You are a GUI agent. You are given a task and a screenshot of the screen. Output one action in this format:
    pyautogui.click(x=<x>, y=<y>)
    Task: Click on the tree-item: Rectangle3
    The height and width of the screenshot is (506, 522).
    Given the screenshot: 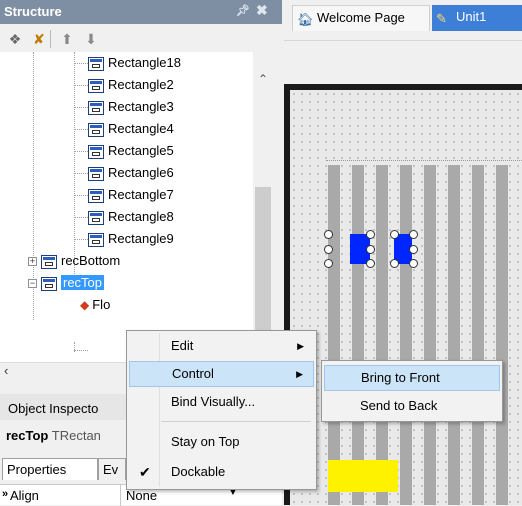 What is the action you would take?
    pyautogui.click(x=131, y=107)
    